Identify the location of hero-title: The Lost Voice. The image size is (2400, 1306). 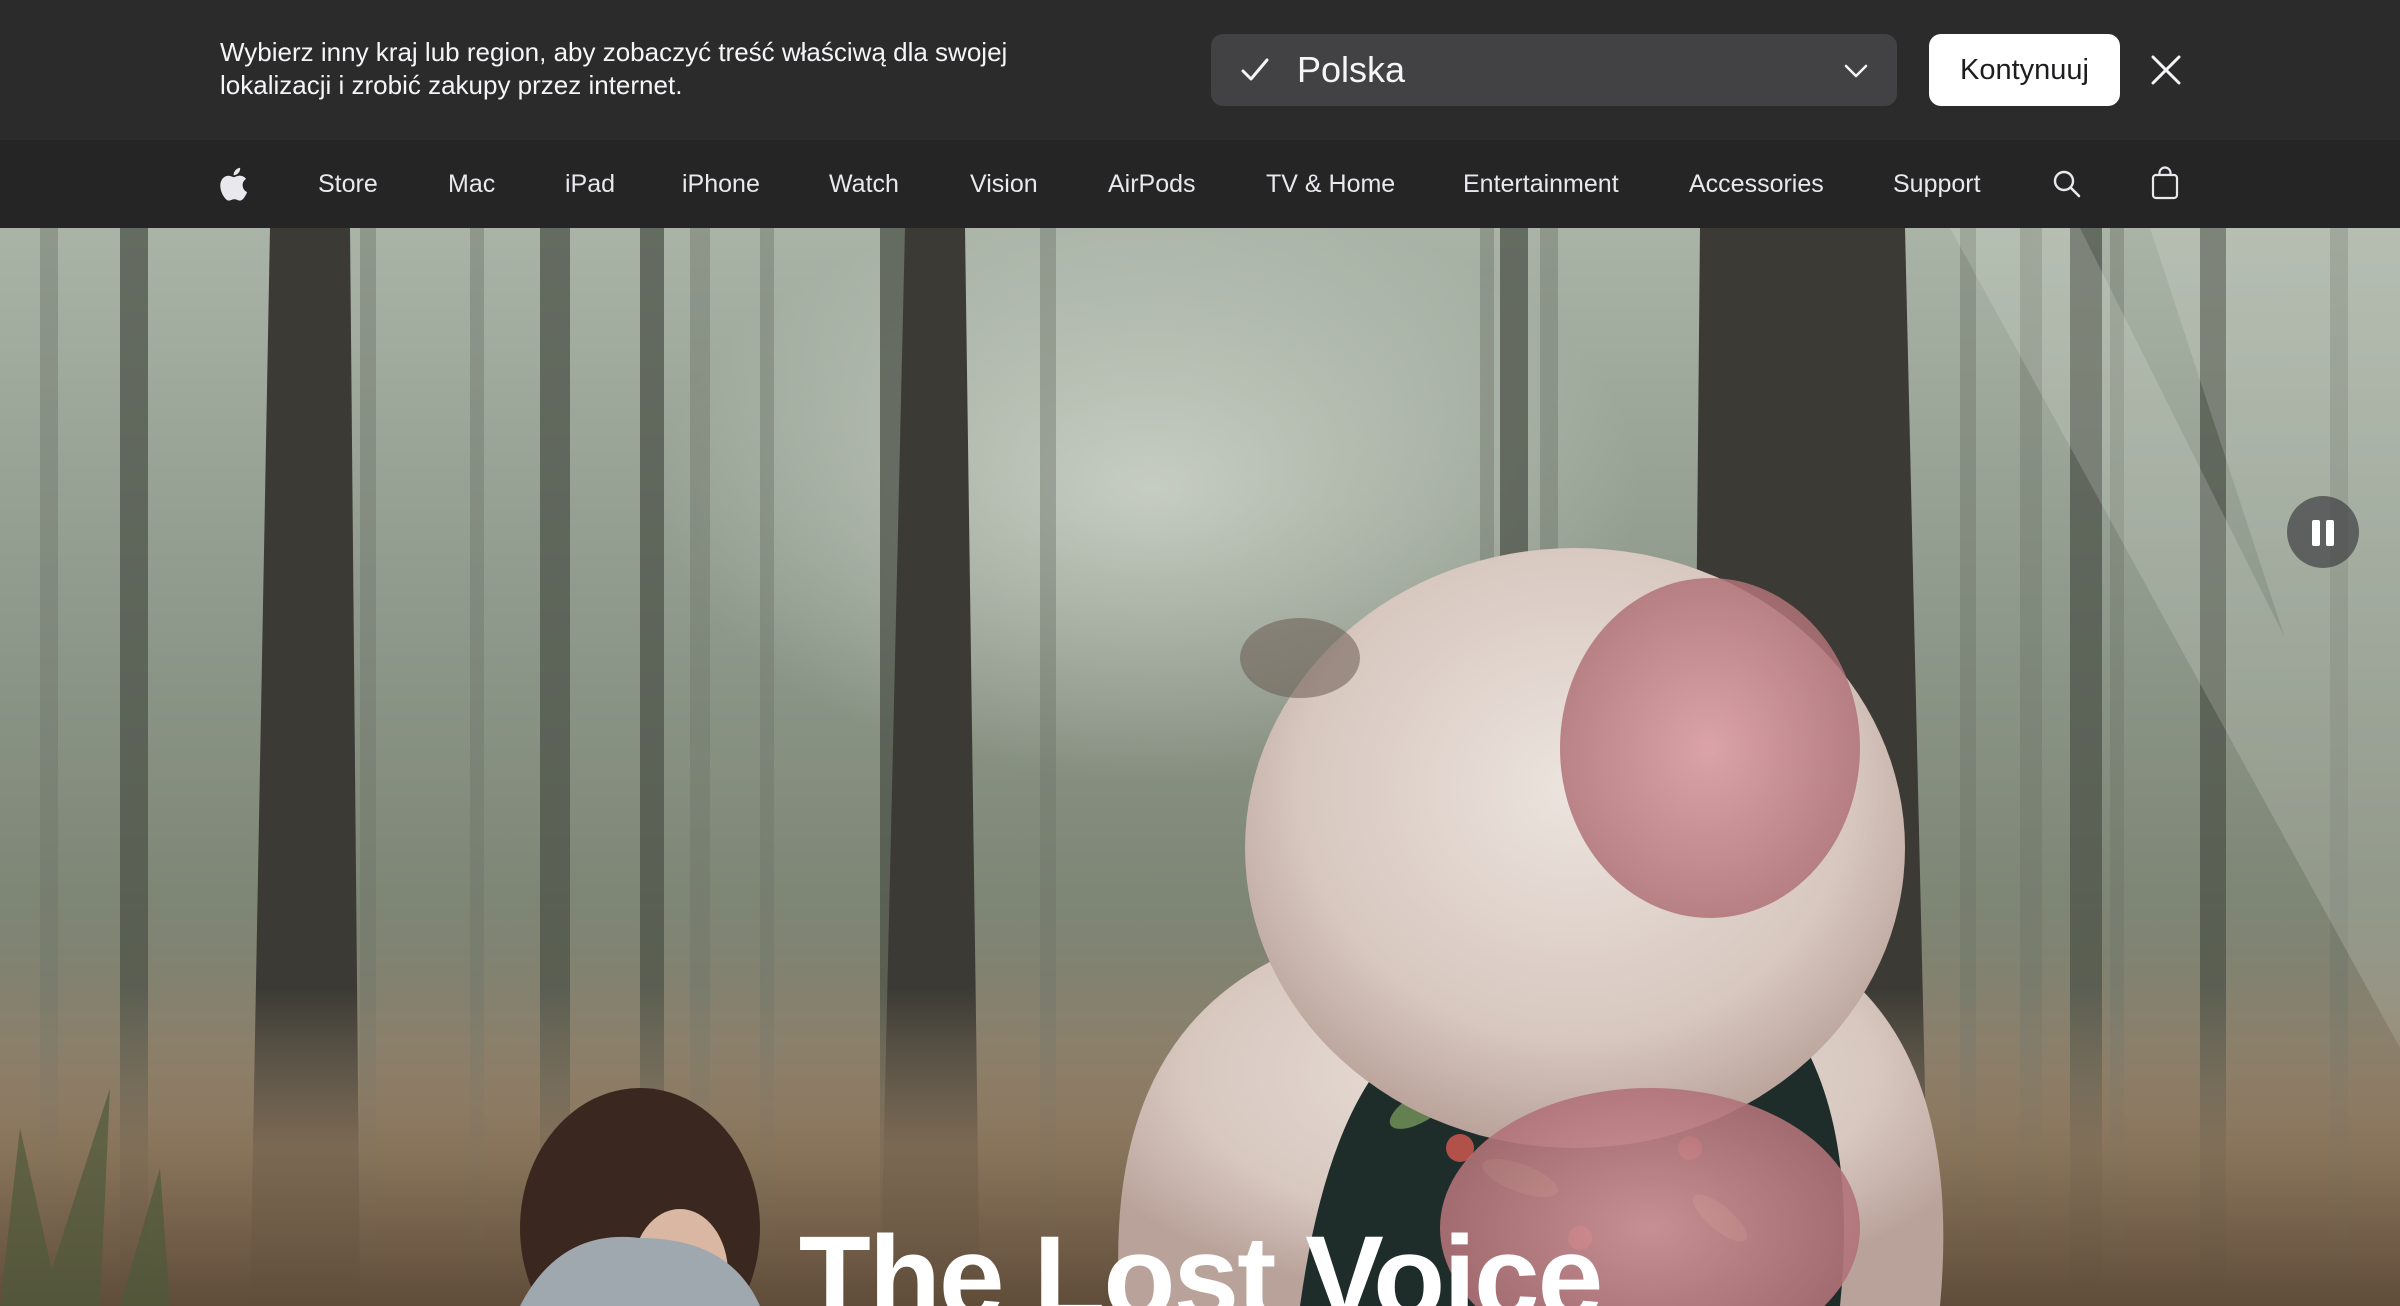
(1201, 1259).